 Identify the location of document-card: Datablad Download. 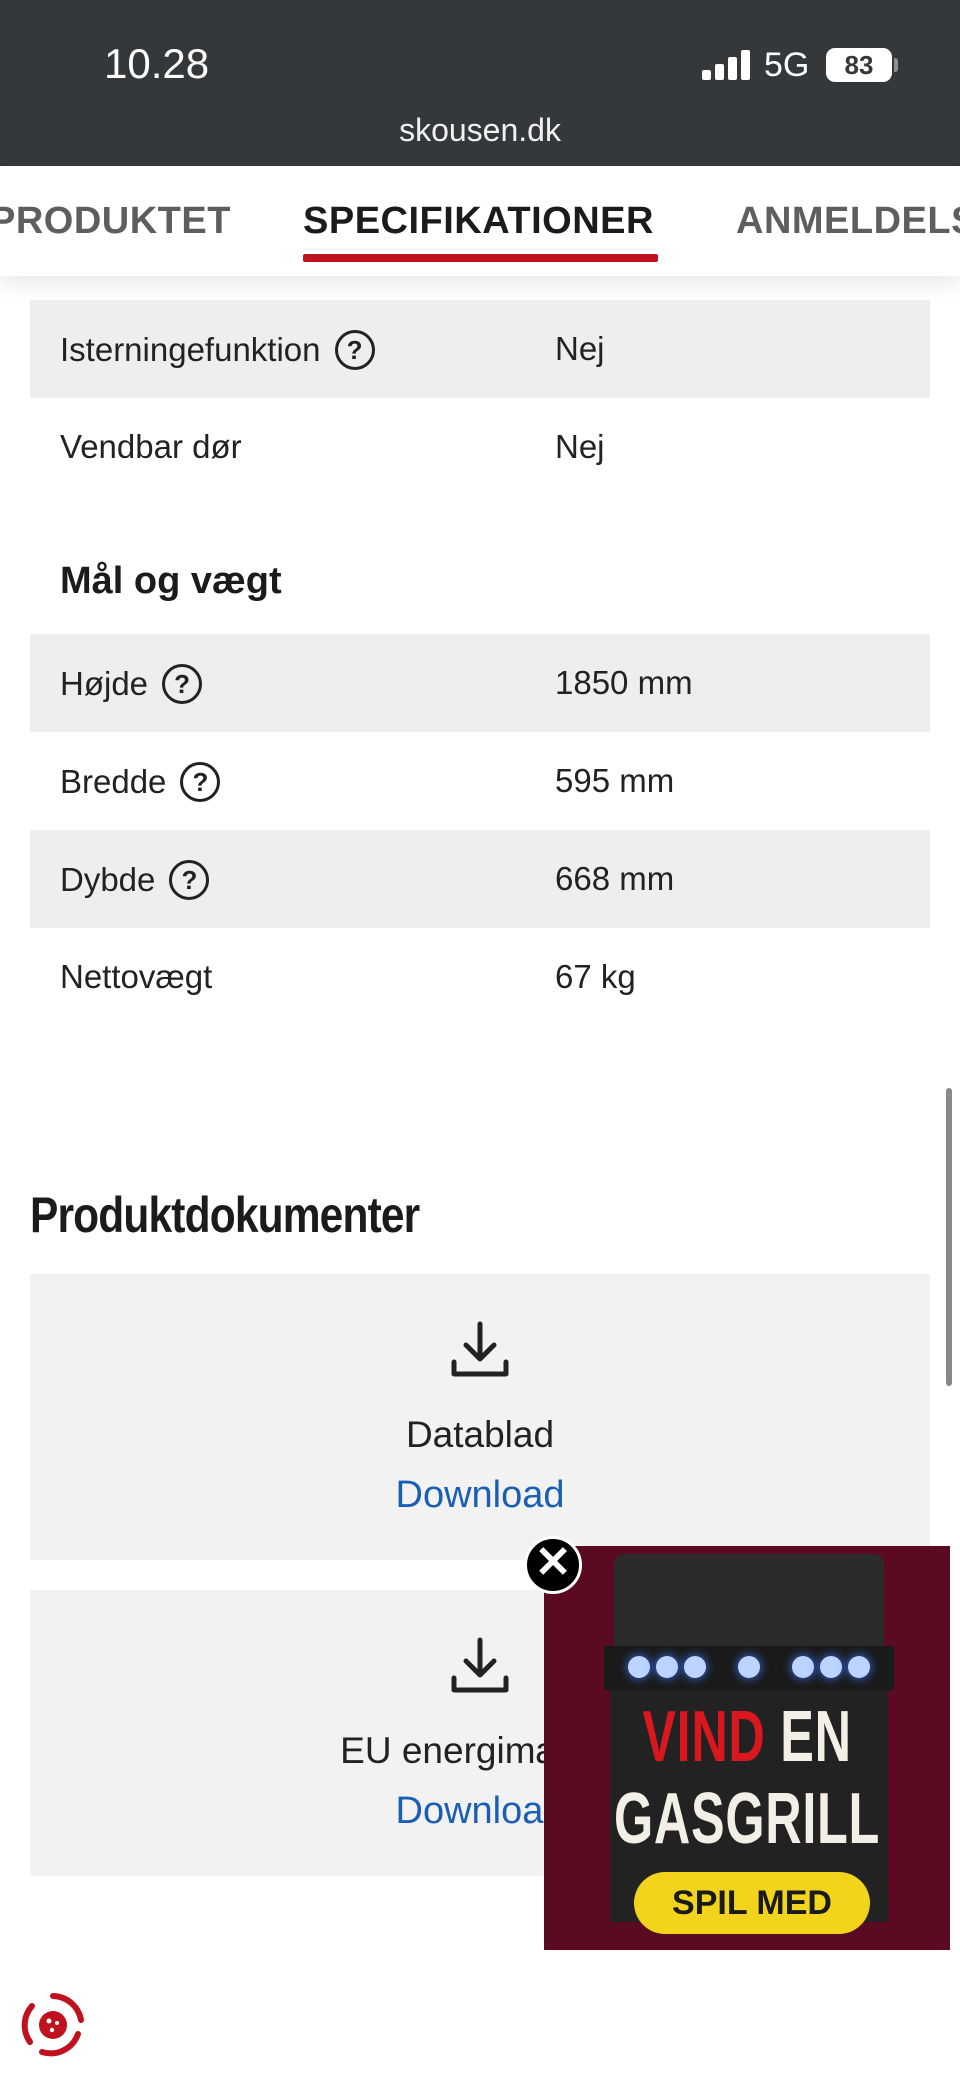
(480, 1417).